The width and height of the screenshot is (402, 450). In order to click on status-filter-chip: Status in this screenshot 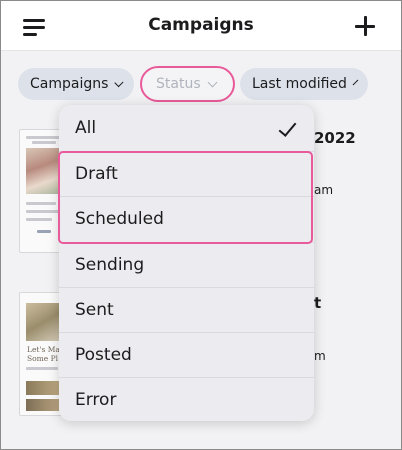, I will do `click(187, 84)`.